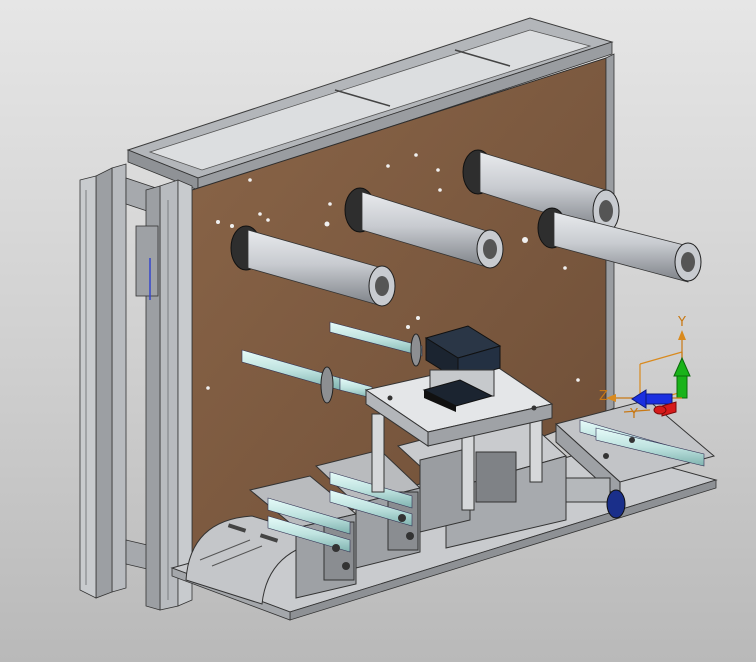 The height and width of the screenshot is (662, 756). What do you see at coordinates (682, 366) in the screenshot?
I see `triad-y-arrow-head` at bounding box center [682, 366].